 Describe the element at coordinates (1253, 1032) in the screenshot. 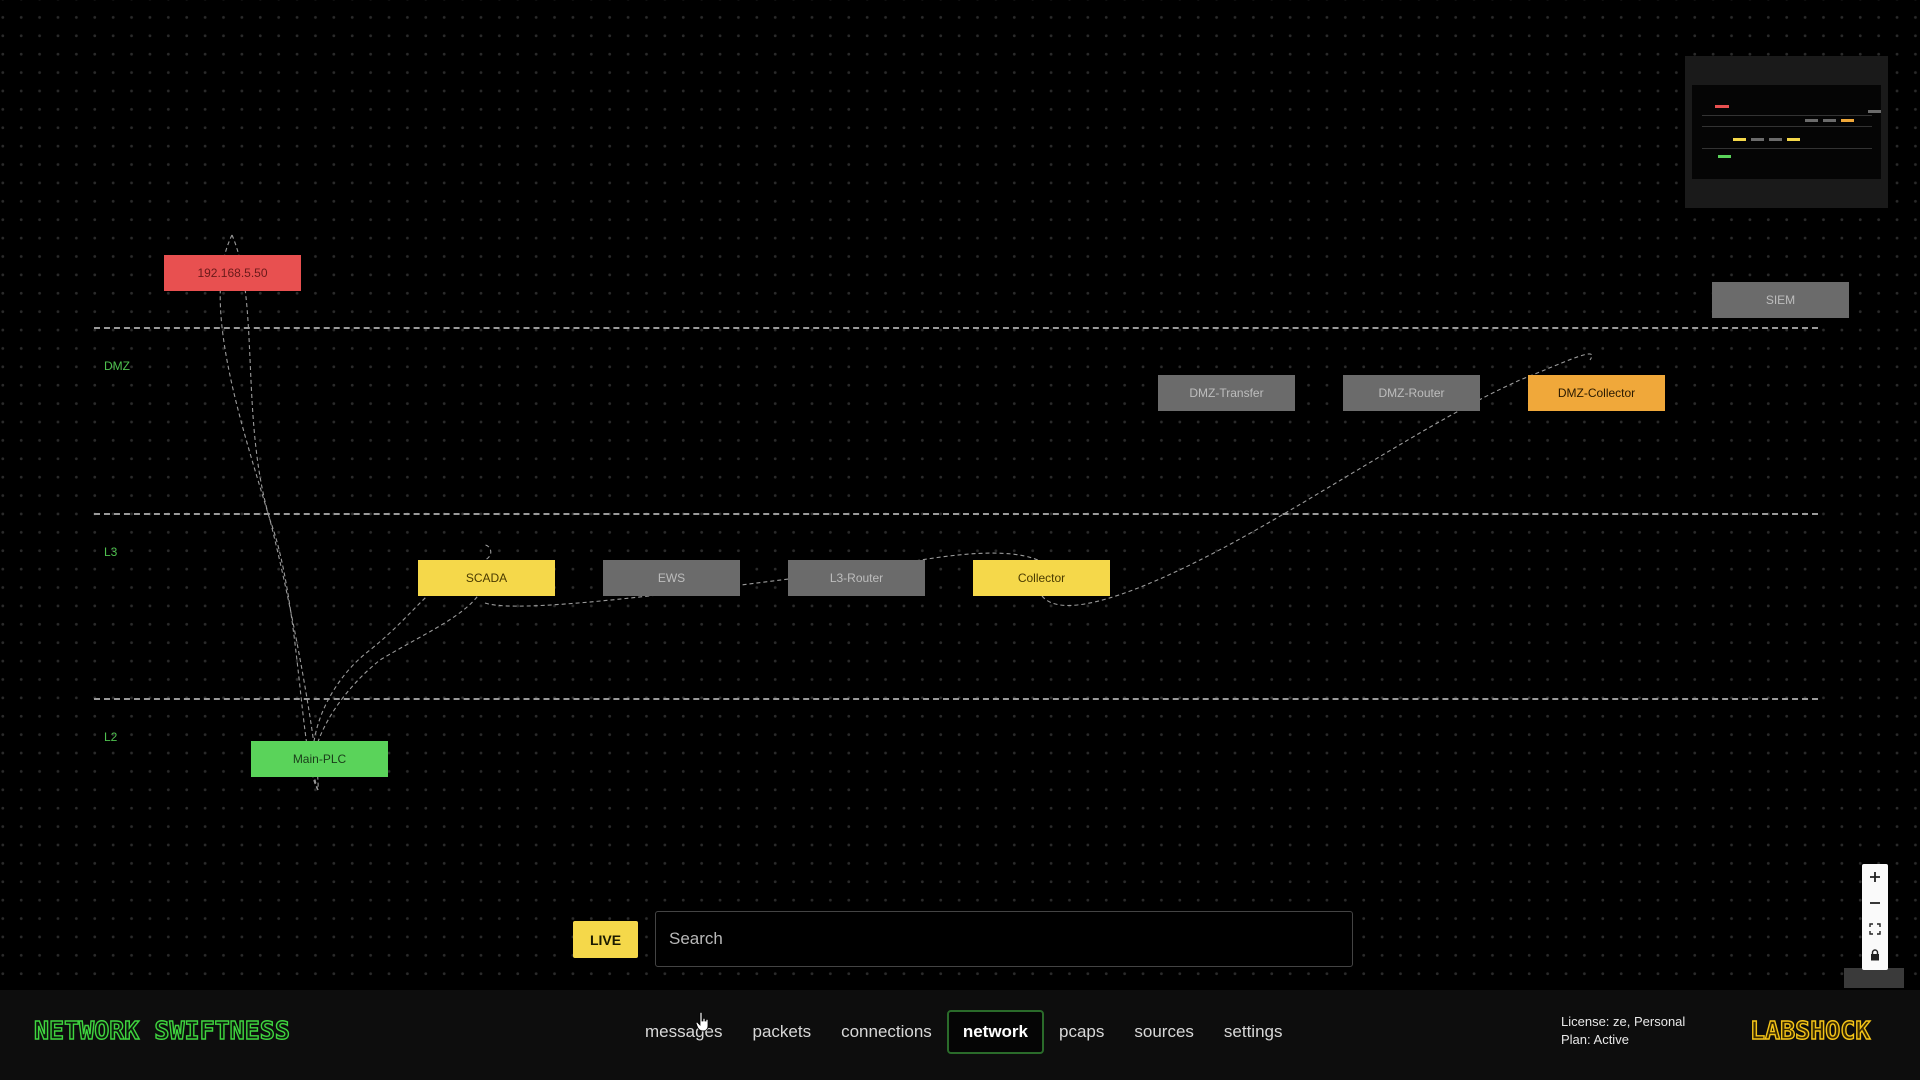

I see `nav-settings: settings` at that location.